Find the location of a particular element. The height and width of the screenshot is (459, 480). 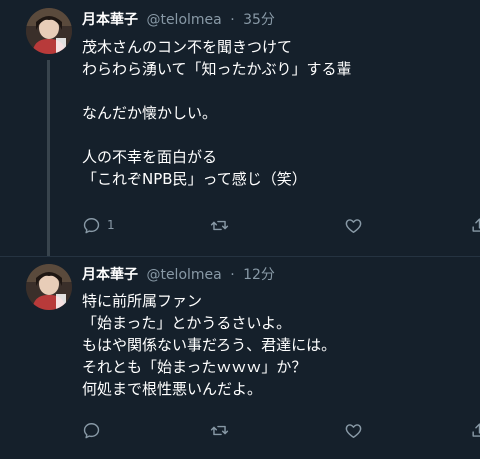

tweet-header: 月本華子 @telolmea · 12分 is located at coordinates (178, 275).